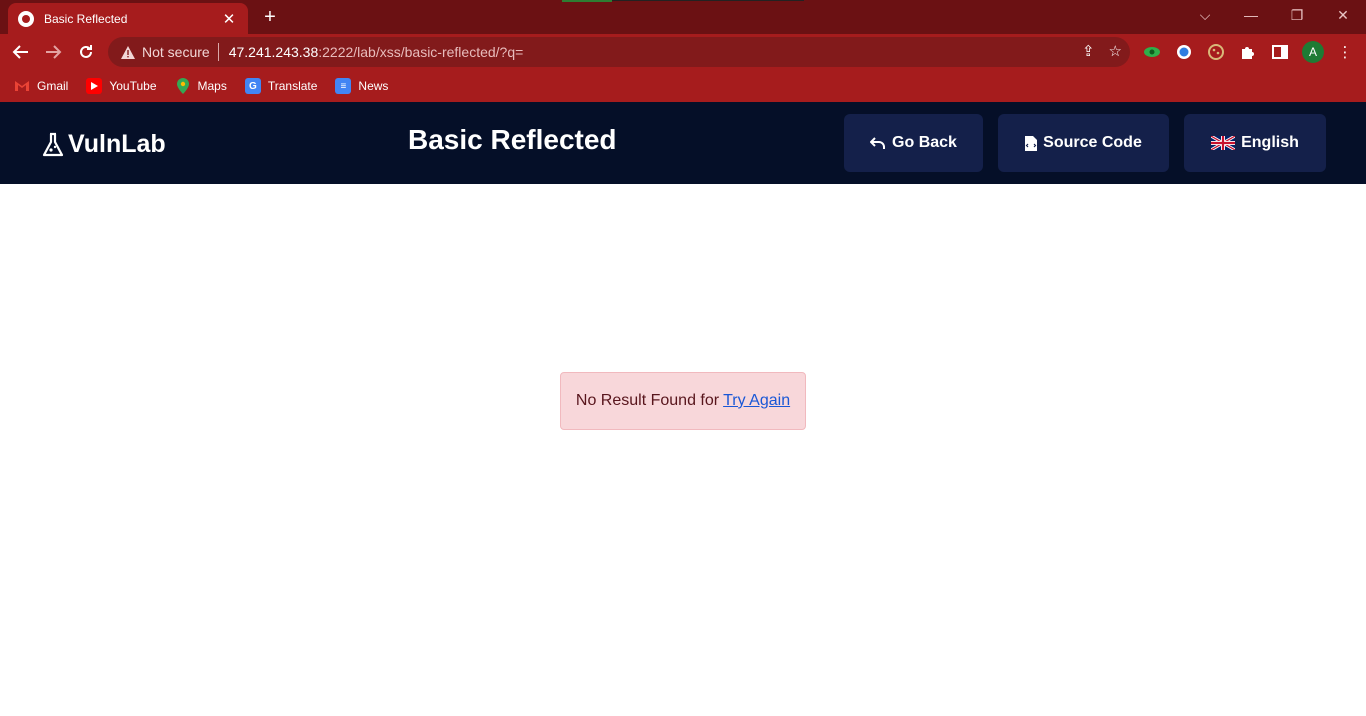 The width and height of the screenshot is (1366, 716). What do you see at coordinates (128, 52) in the screenshot?
I see `warning-triangle-icon` at bounding box center [128, 52].